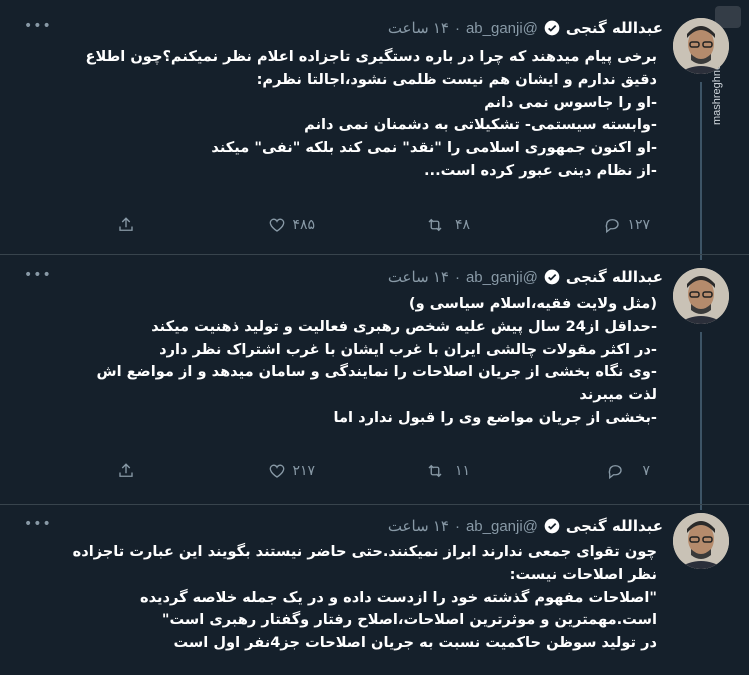  What do you see at coordinates (570, 102) in the screenshot?
I see `tweet-line: -او را جاسوس نمی دانم` at bounding box center [570, 102].